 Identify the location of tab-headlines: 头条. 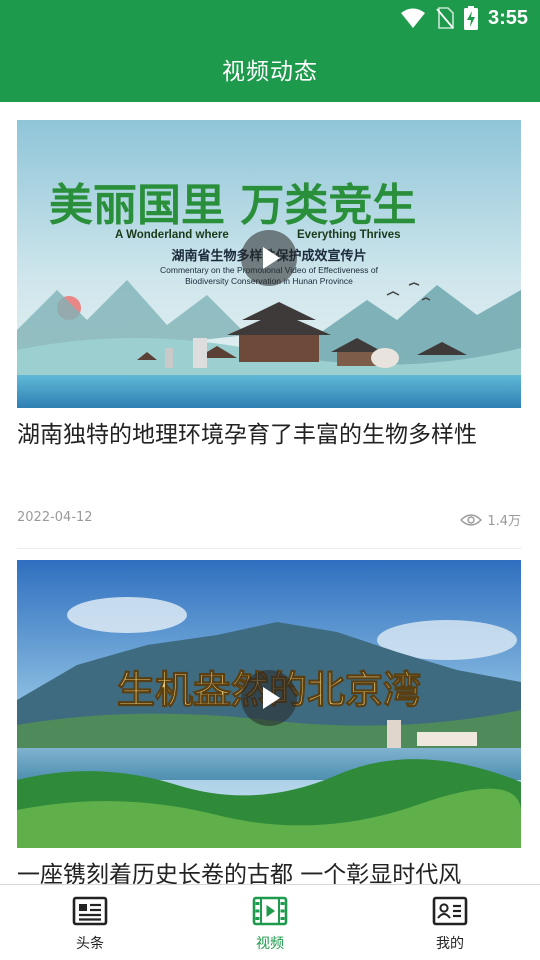
(90, 922).